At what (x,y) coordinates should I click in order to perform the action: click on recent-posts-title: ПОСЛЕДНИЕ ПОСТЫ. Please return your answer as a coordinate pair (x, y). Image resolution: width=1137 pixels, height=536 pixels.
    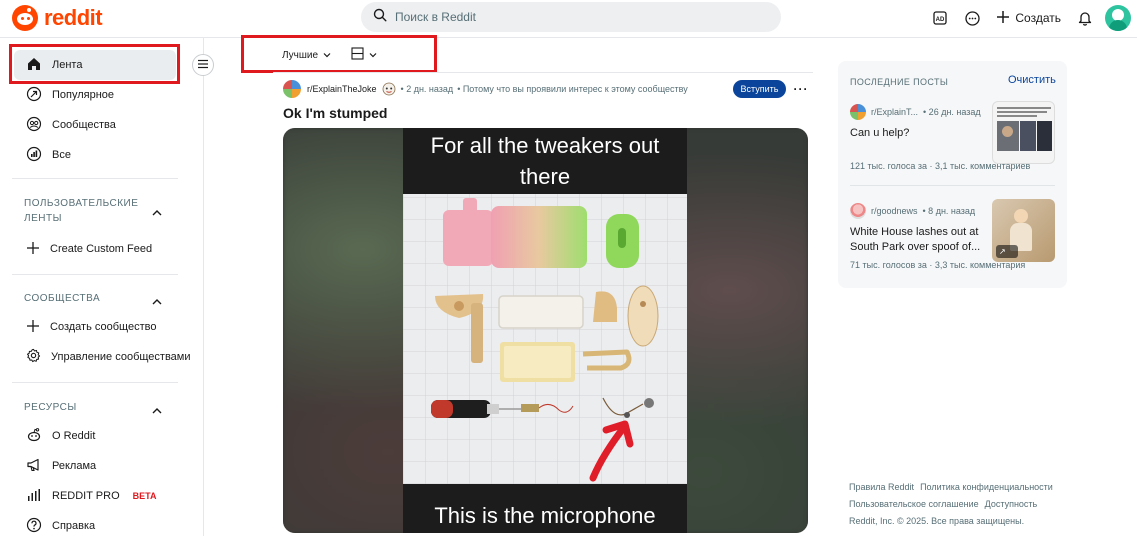
    Looking at the image, I should click on (899, 82).